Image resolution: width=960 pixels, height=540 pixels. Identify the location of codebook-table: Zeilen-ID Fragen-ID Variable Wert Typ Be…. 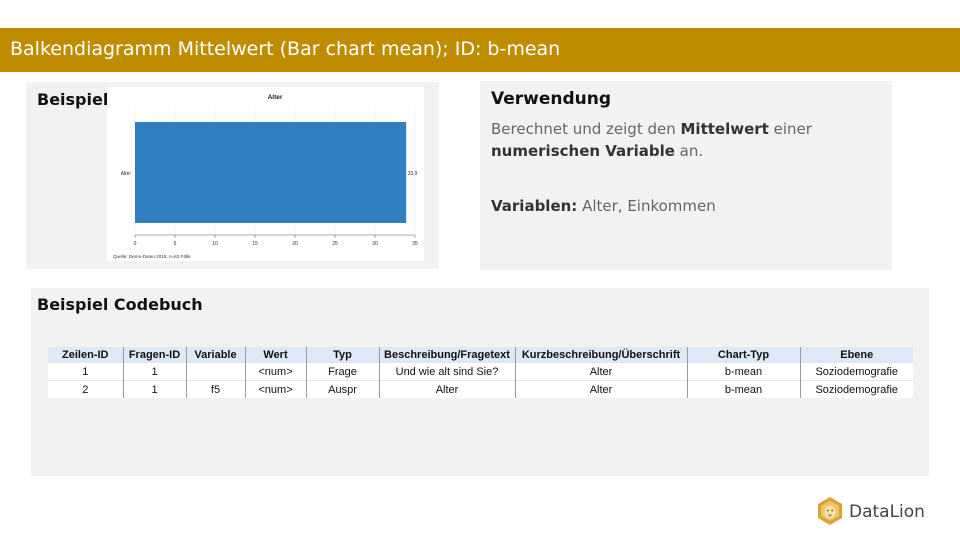
(480, 372).